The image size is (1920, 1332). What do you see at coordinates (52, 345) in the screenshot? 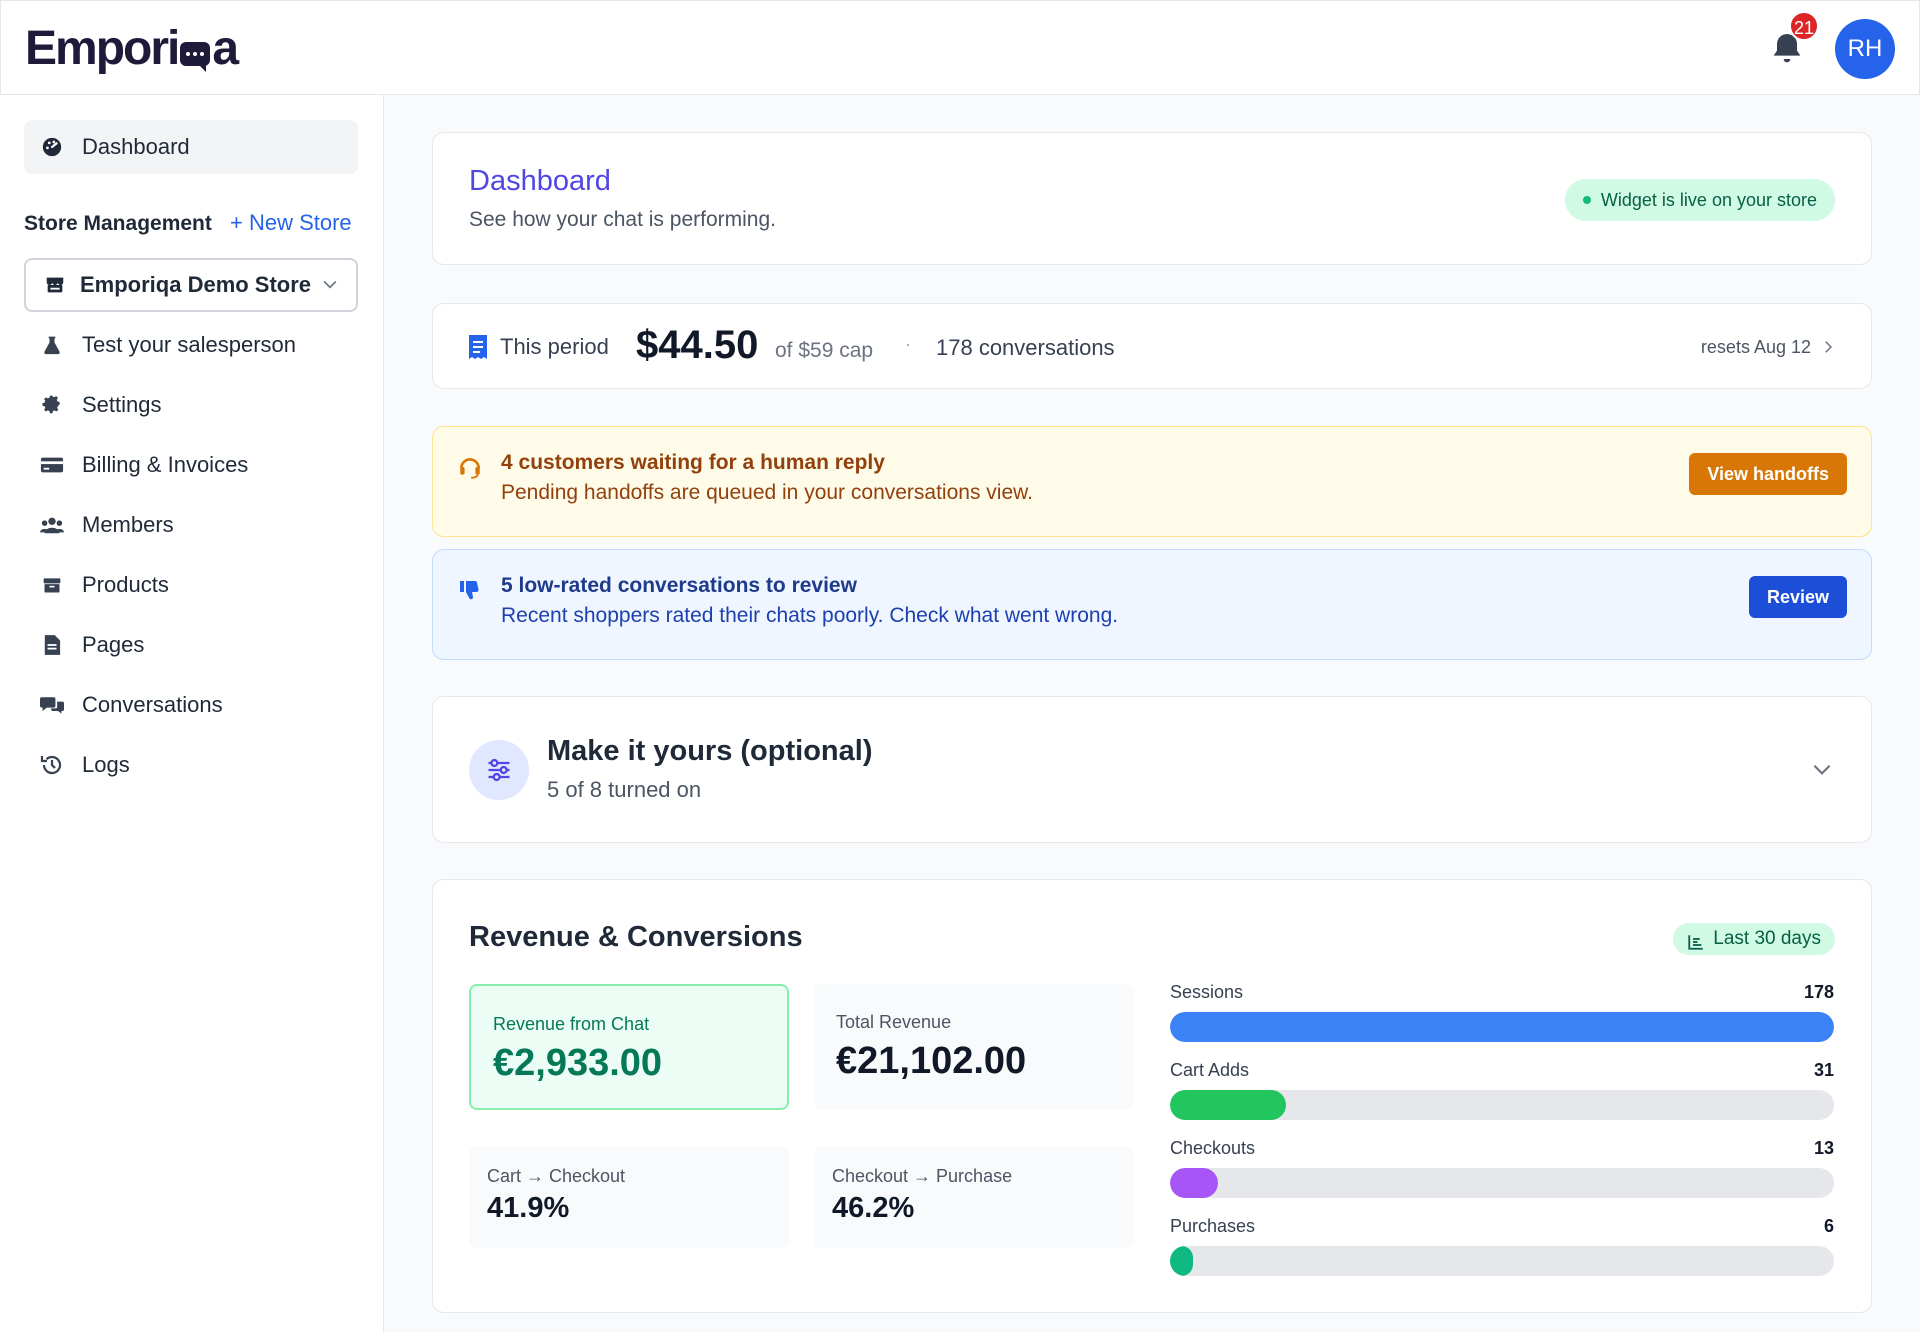
I see `flask-icon` at bounding box center [52, 345].